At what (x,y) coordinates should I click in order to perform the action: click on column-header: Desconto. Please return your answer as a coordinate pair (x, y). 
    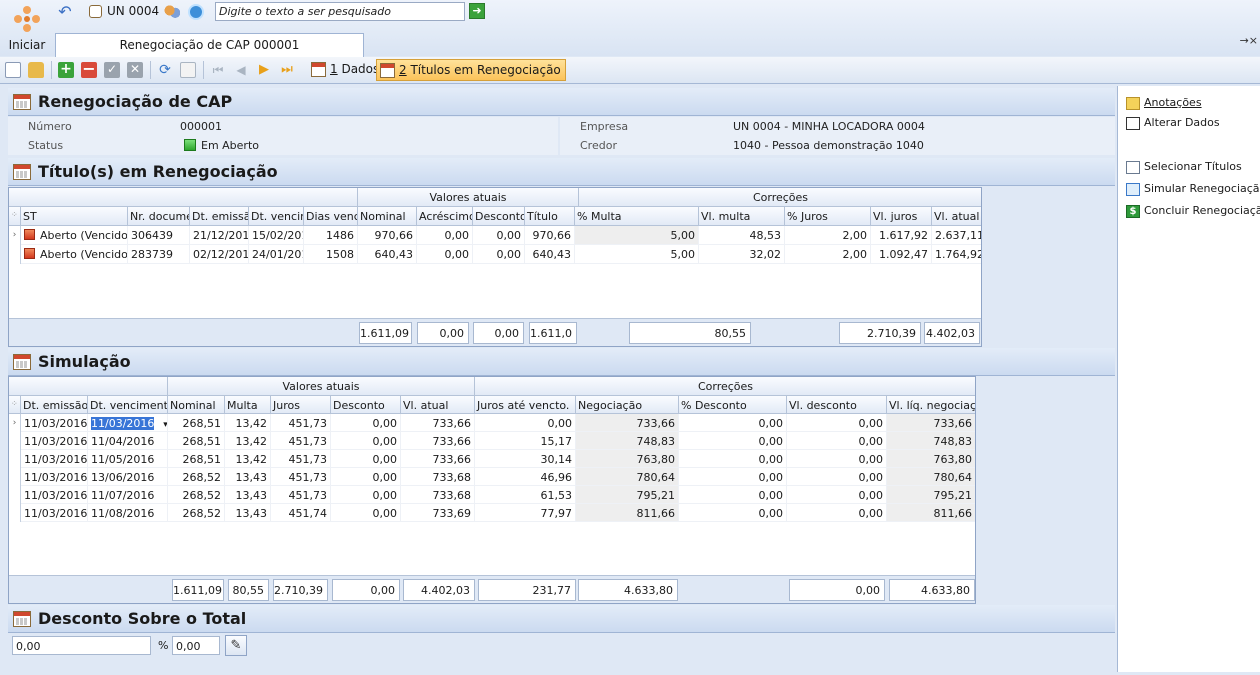
    Looking at the image, I should click on (499, 216).